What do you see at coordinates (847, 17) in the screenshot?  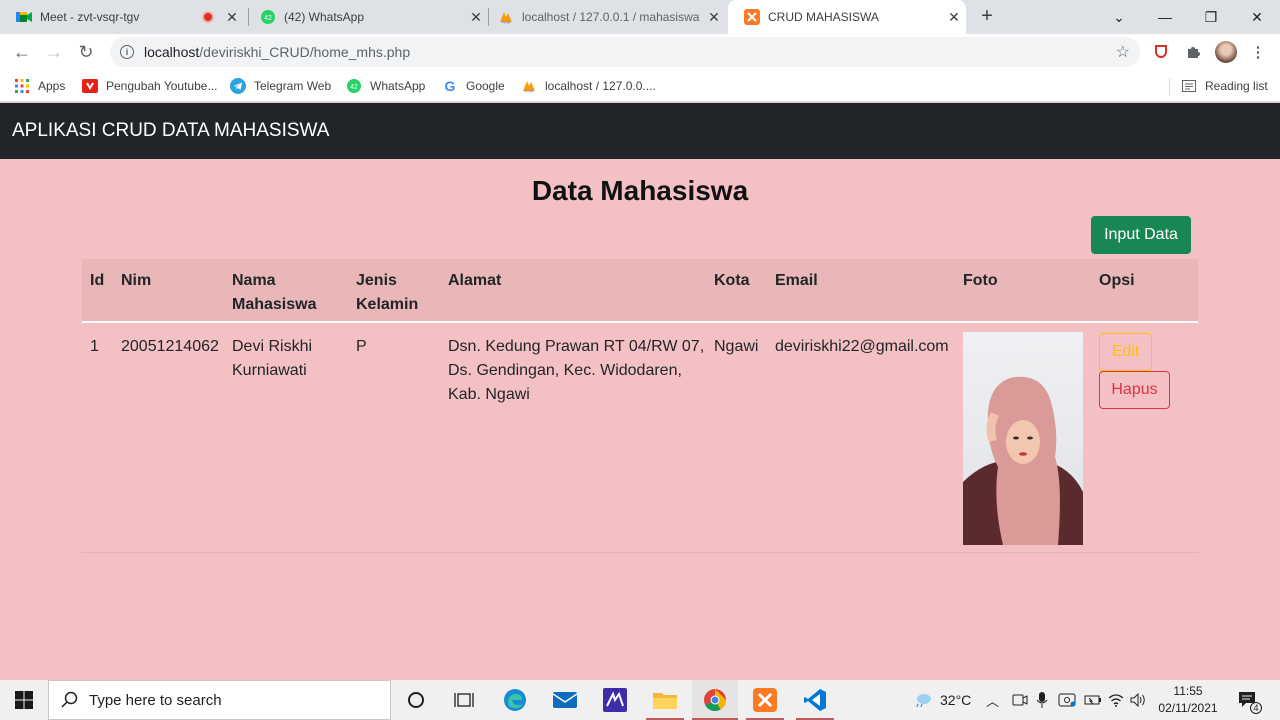 I see `tab-crud-mahasiswa: CRUD MAHASISWA ✕` at bounding box center [847, 17].